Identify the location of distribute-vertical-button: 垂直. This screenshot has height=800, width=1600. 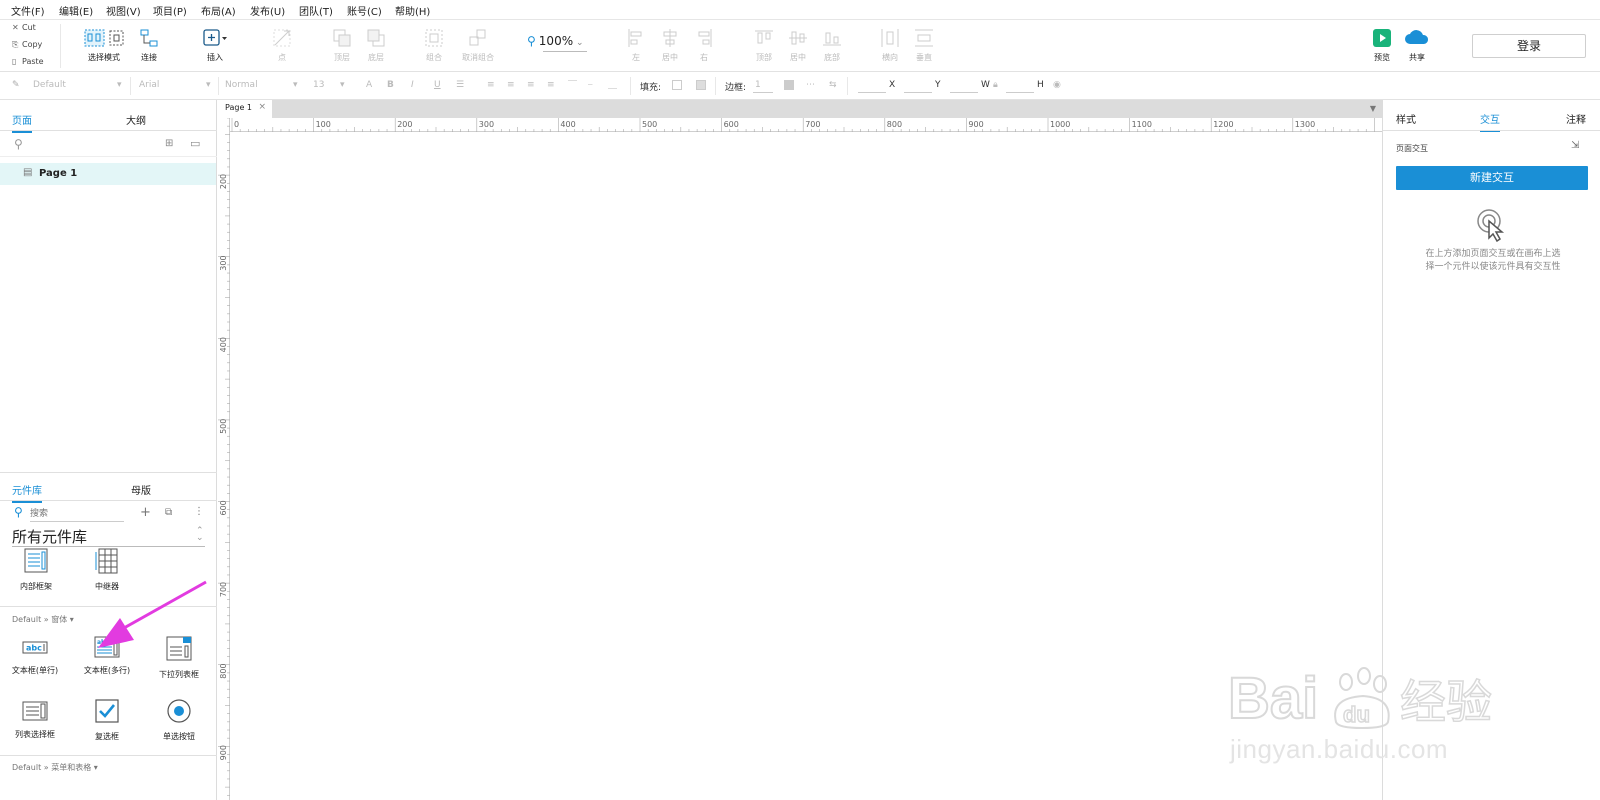
(924, 45).